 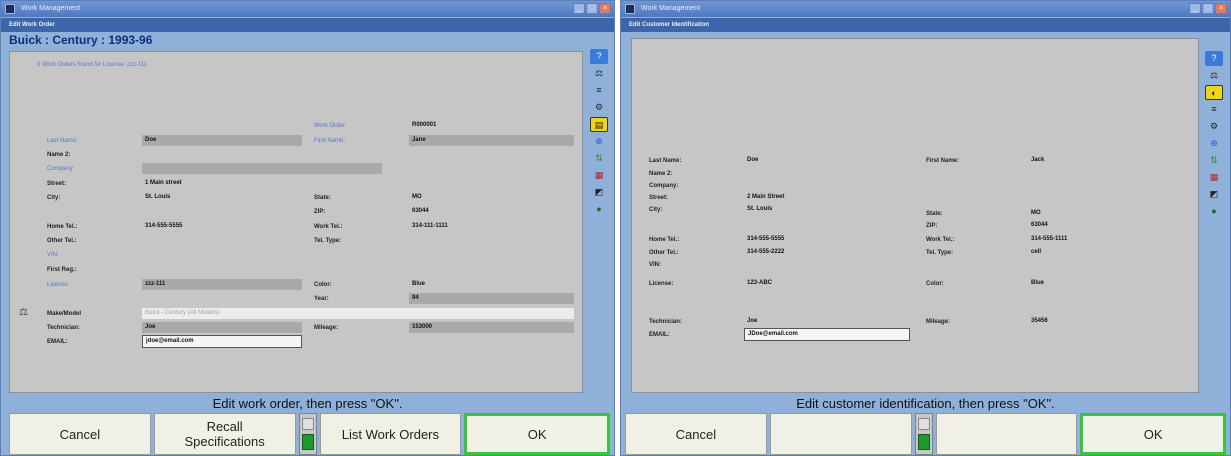 I want to click on work-tel-field: 314-555-1111, so click(x=1103, y=239).